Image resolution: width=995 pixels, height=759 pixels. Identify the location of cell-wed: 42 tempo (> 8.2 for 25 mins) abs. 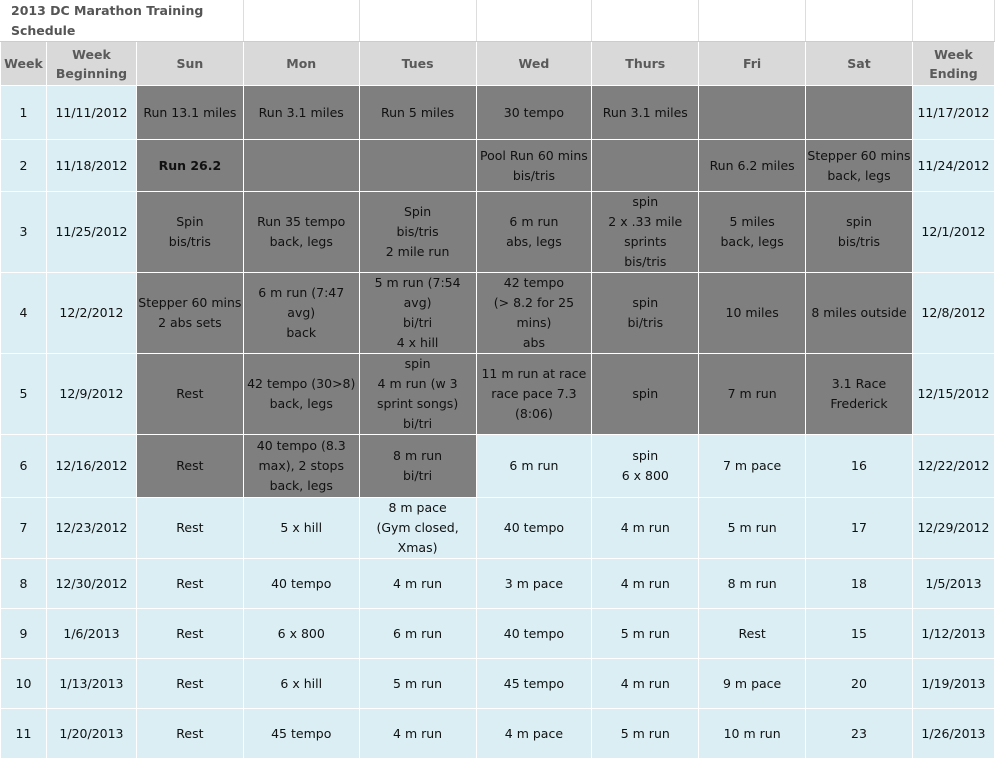
(534, 313).